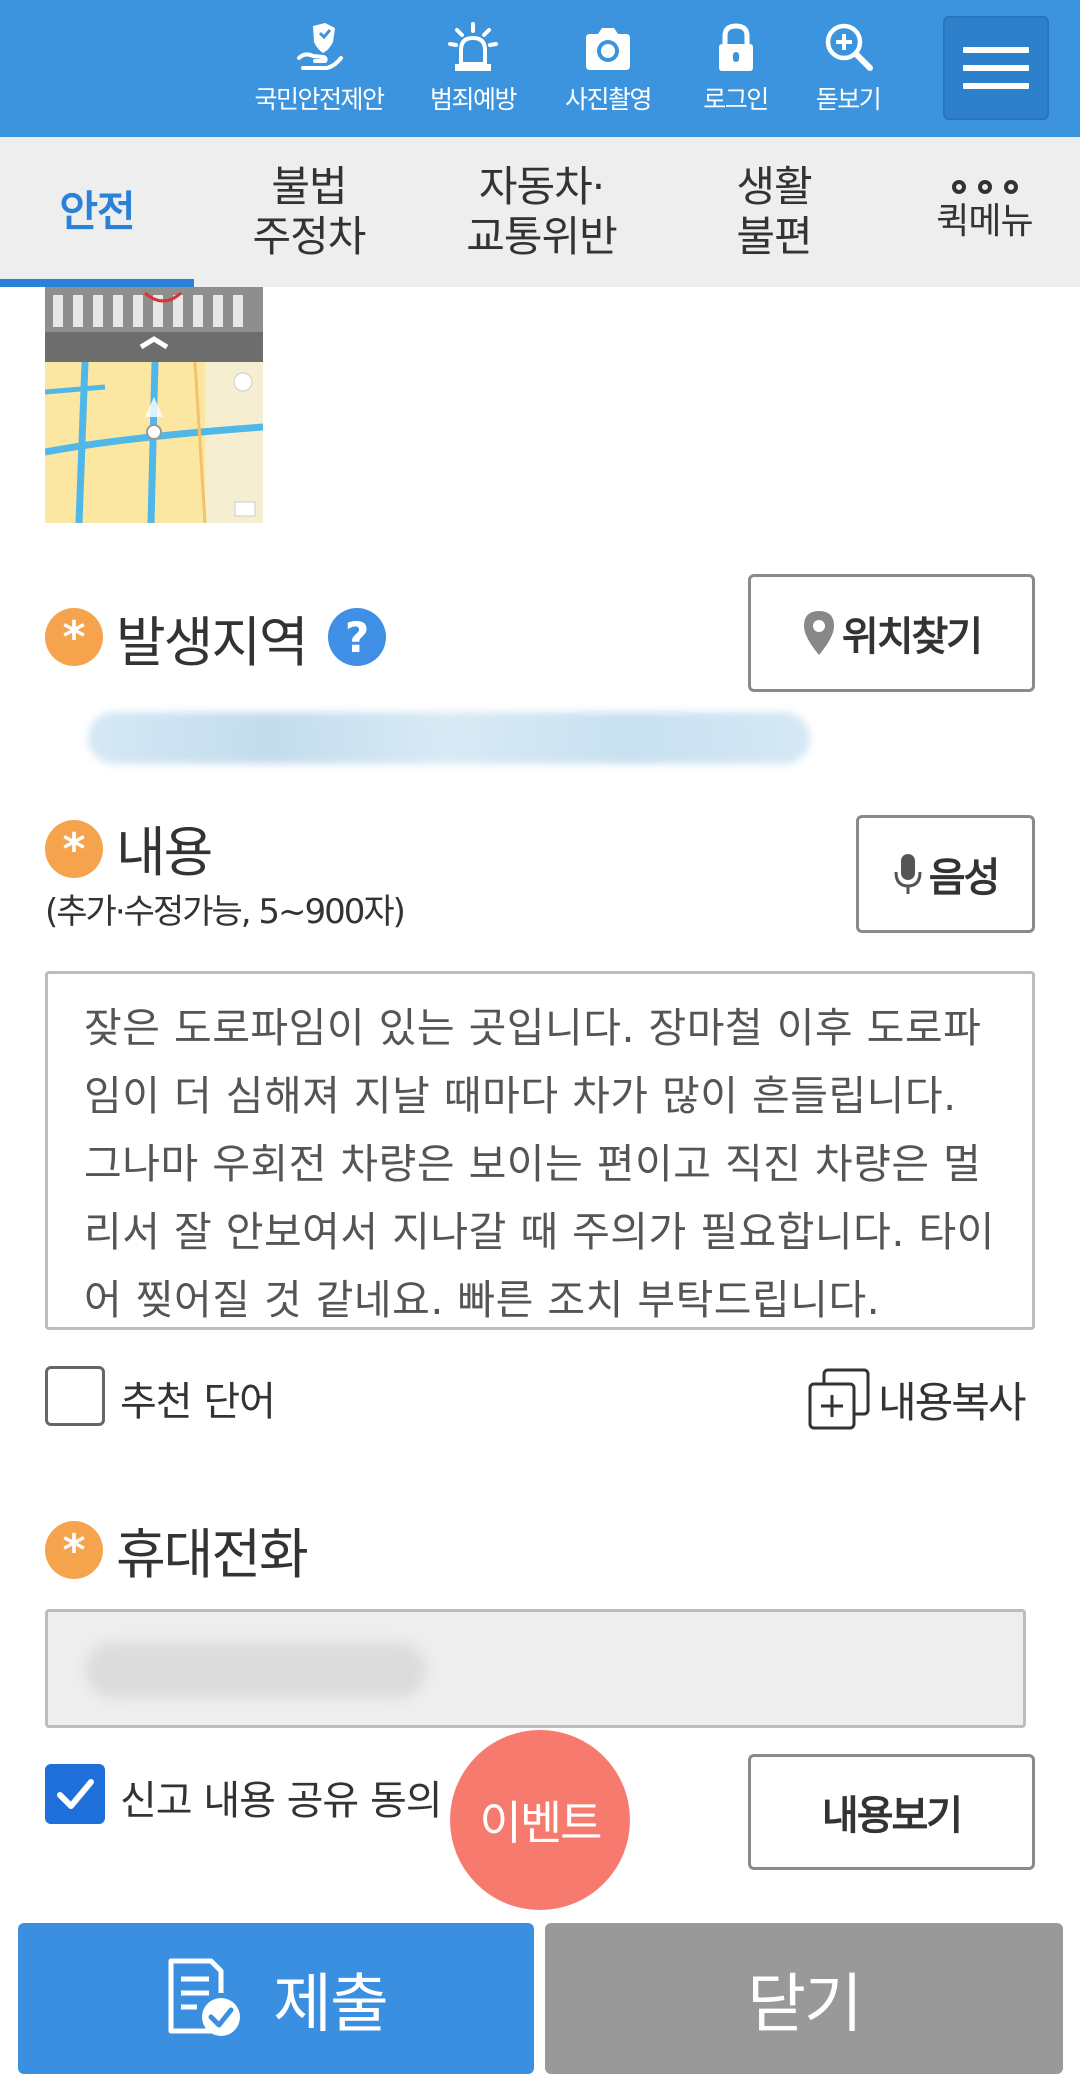 The width and height of the screenshot is (1080, 2099). What do you see at coordinates (608, 99) in the screenshot?
I see `take-photo-label: 사진촬영` at bounding box center [608, 99].